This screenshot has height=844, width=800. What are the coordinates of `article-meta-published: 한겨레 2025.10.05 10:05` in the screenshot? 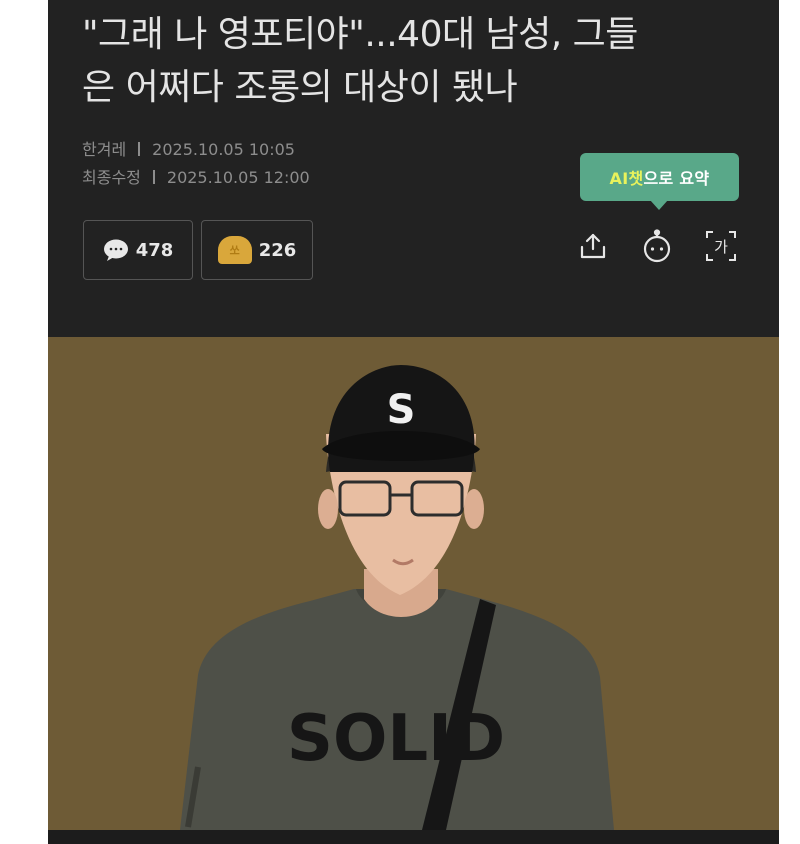 It's located at (188, 148).